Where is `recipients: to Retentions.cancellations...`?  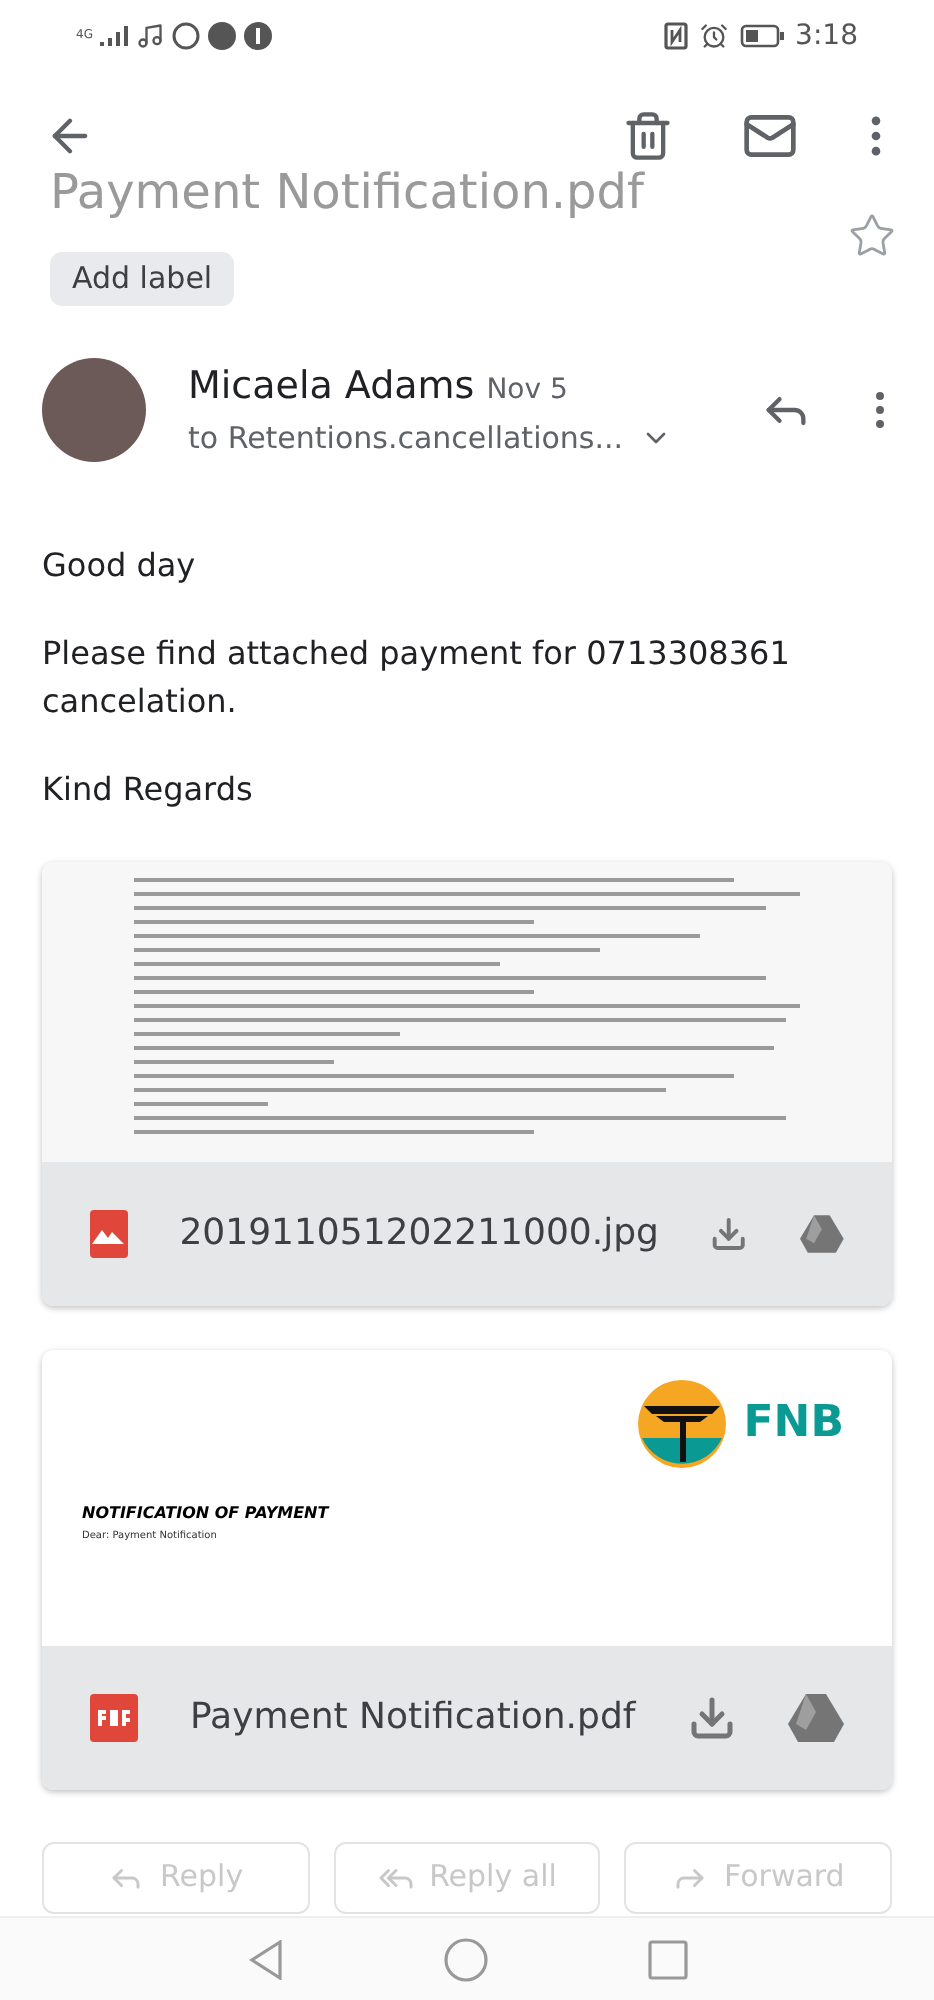 recipients: to Retentions.cancellations... is located at coordinates (406, 438).